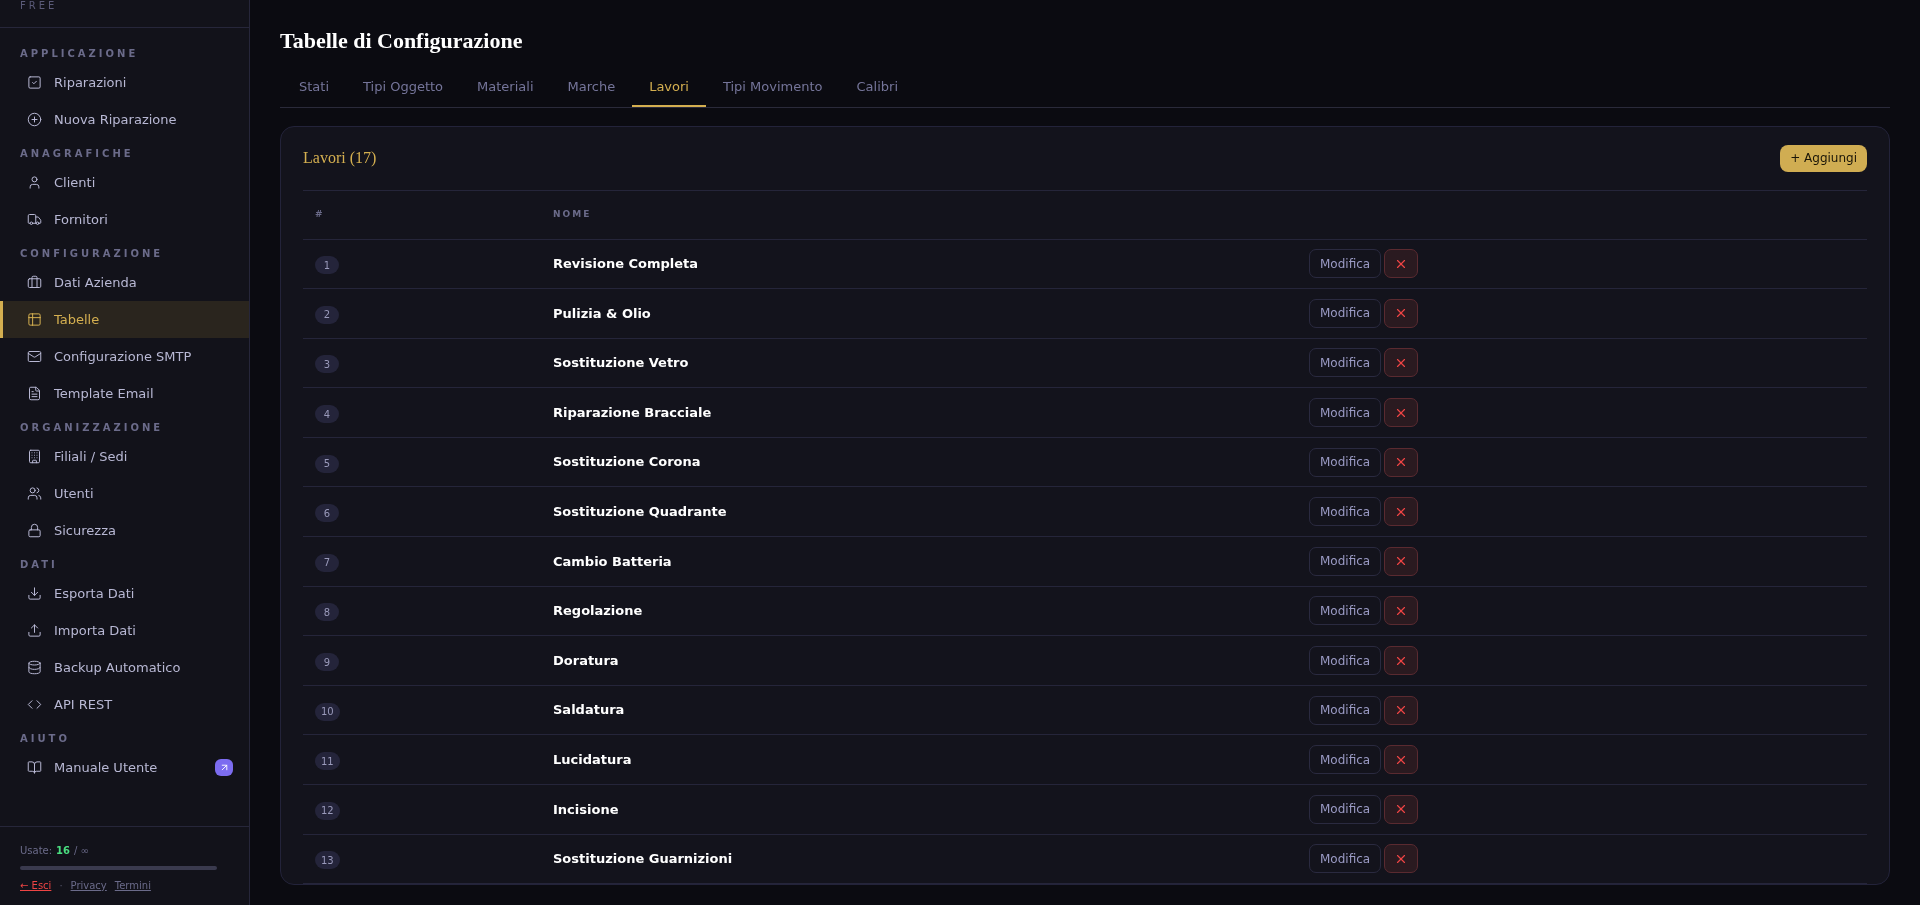 This screenshot has height=905, width=1920. I want to click on add-button: + Aggiungi, so click(1823, 158).